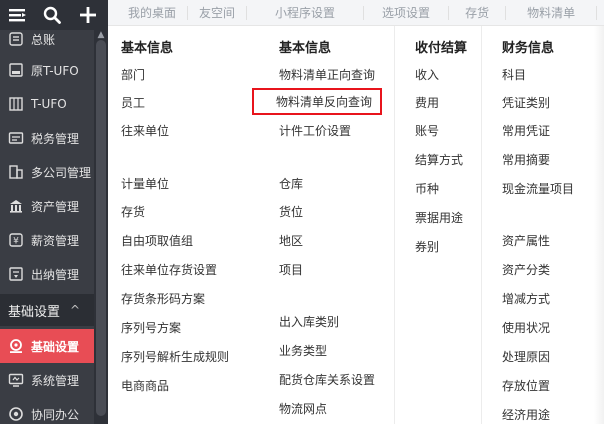 The image size is (604, 424). What do you see at coordinates (148, 12) in the screenshot?
I see `tab-my-desktop: 我的桌面` at bounding box center [148, 12].